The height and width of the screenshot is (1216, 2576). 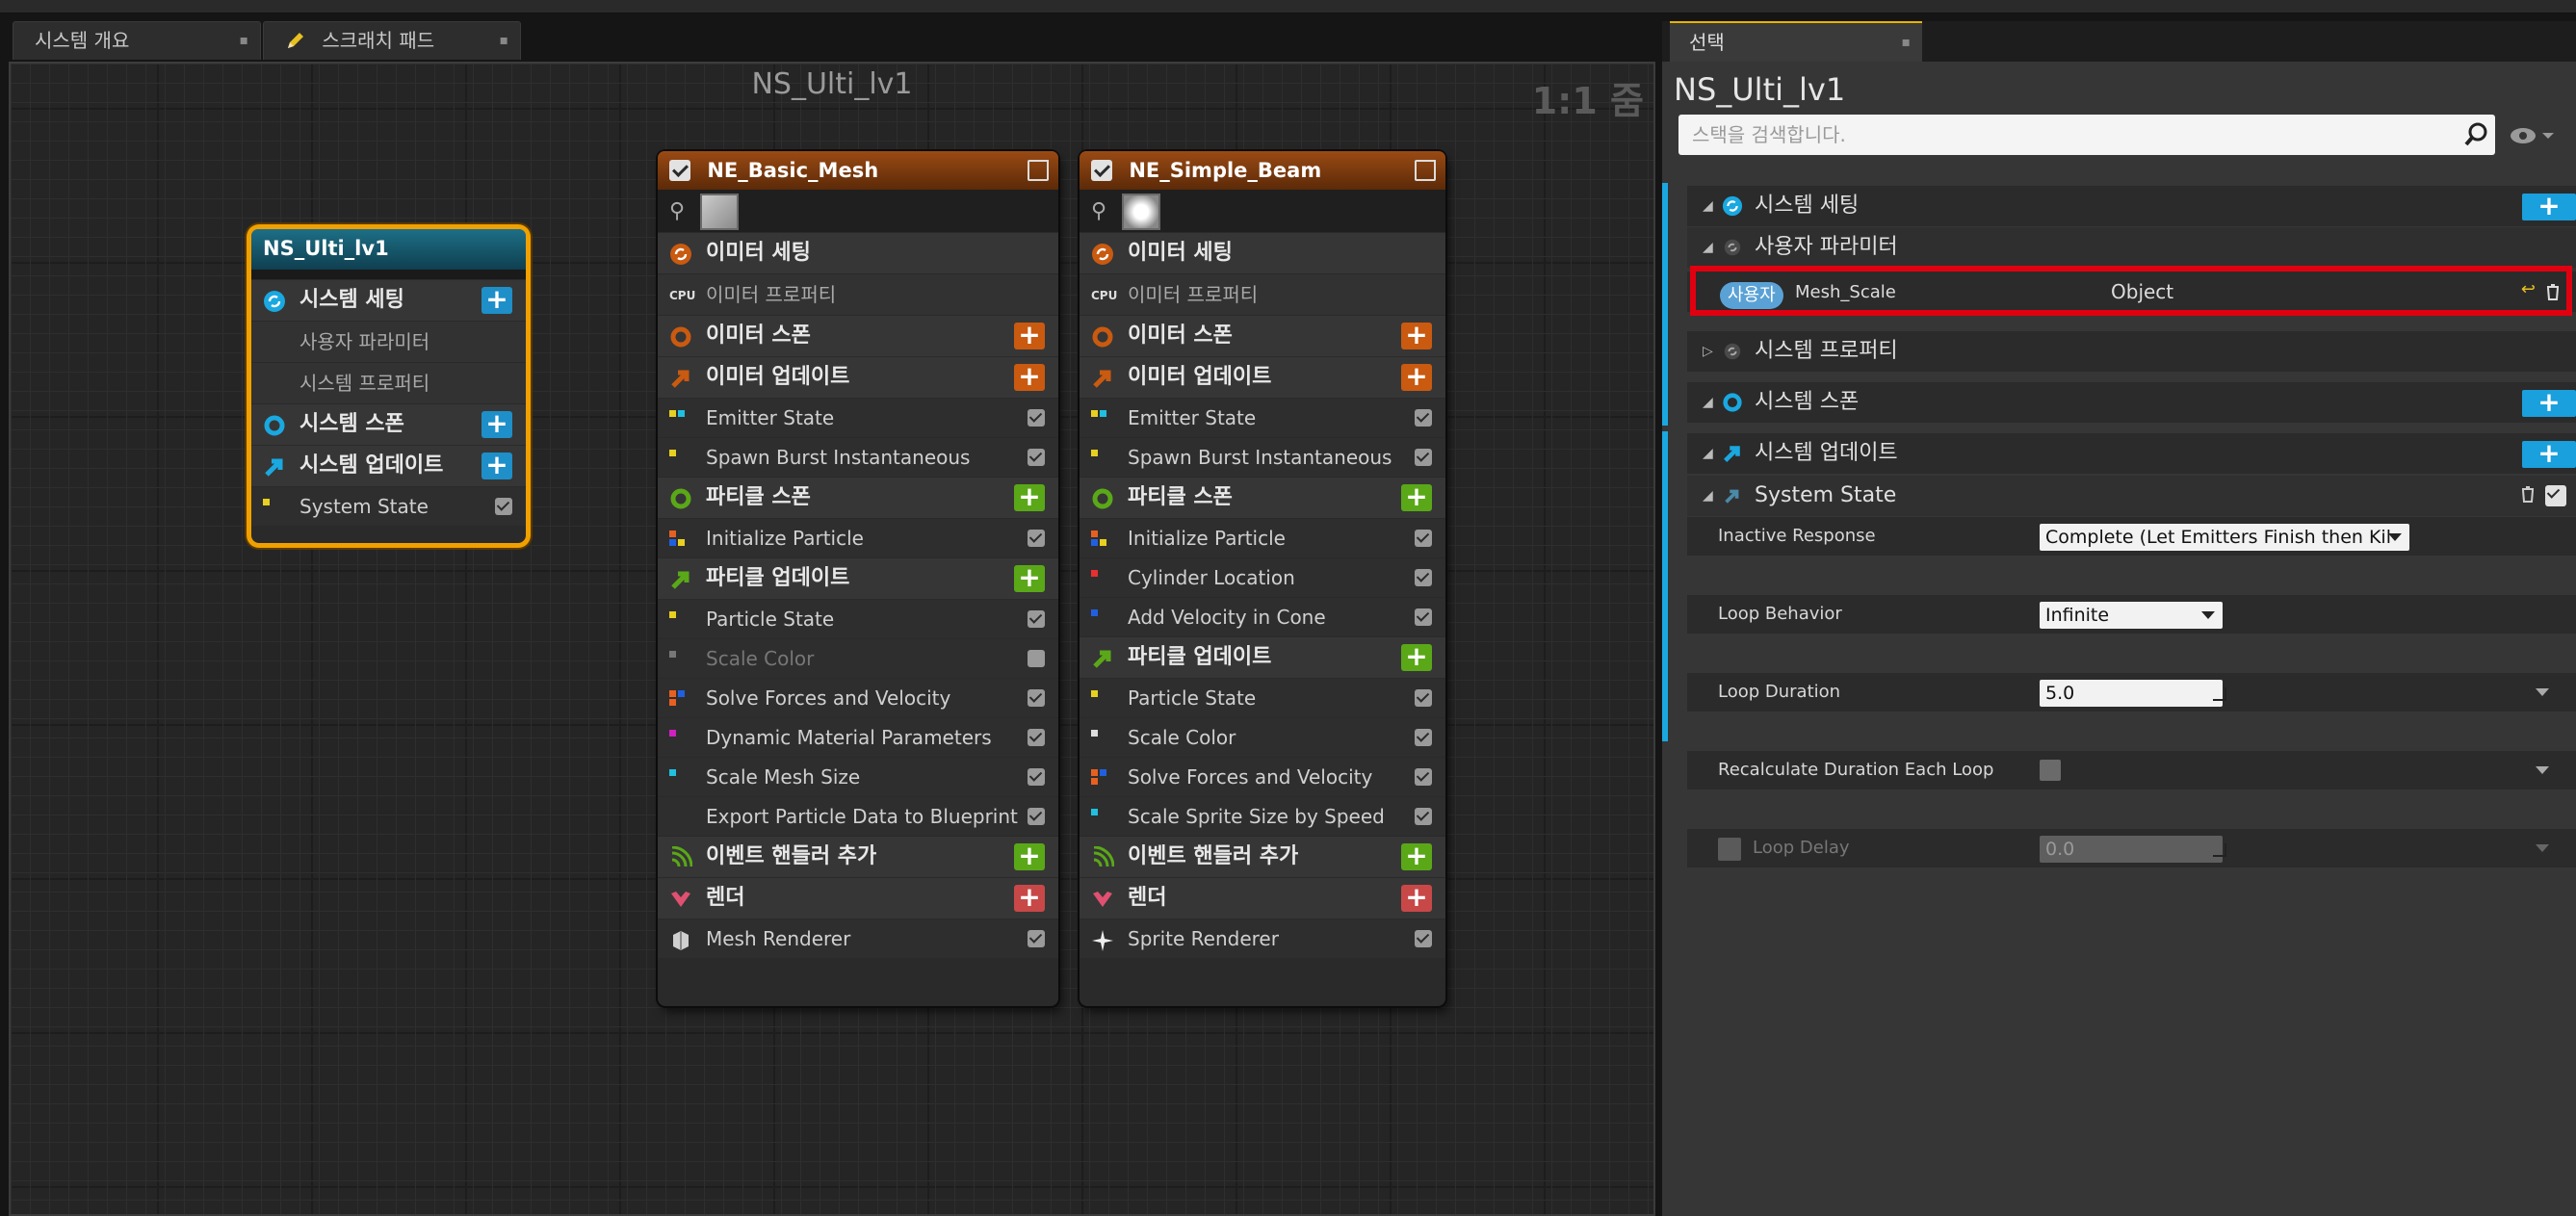 I want to click on user-parameters-item: 사용자 파라미터, so click(x=388, y=342).